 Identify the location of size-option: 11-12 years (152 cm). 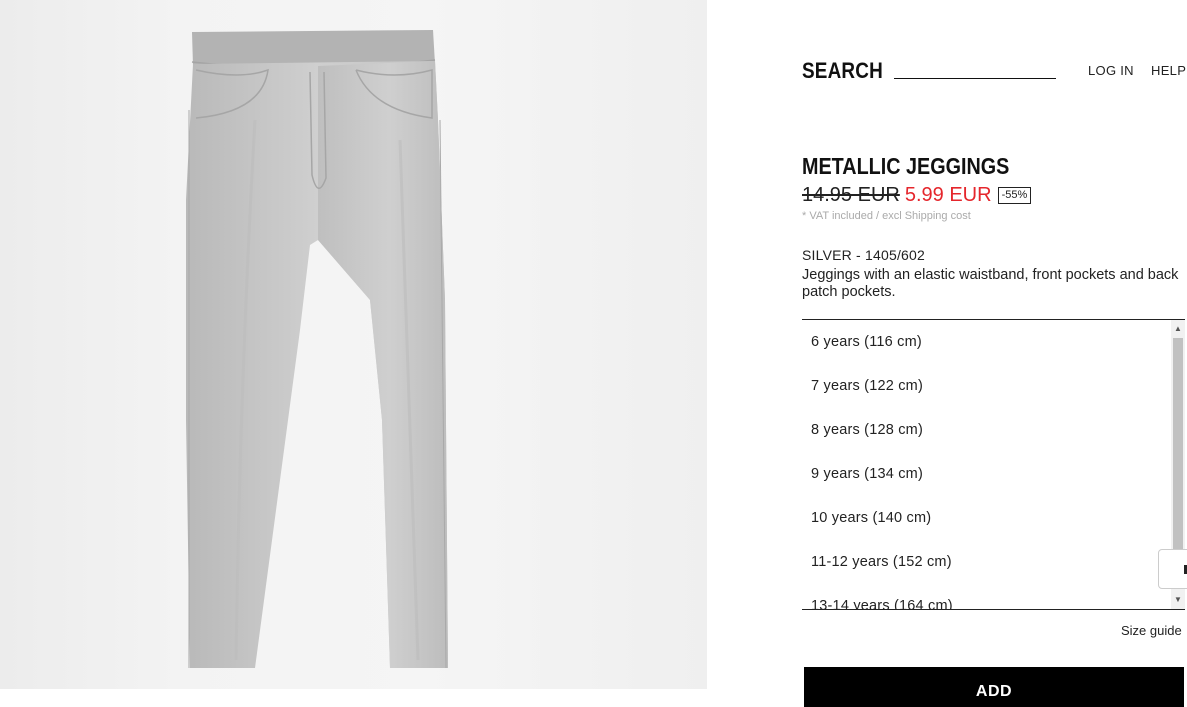
(881, 562).